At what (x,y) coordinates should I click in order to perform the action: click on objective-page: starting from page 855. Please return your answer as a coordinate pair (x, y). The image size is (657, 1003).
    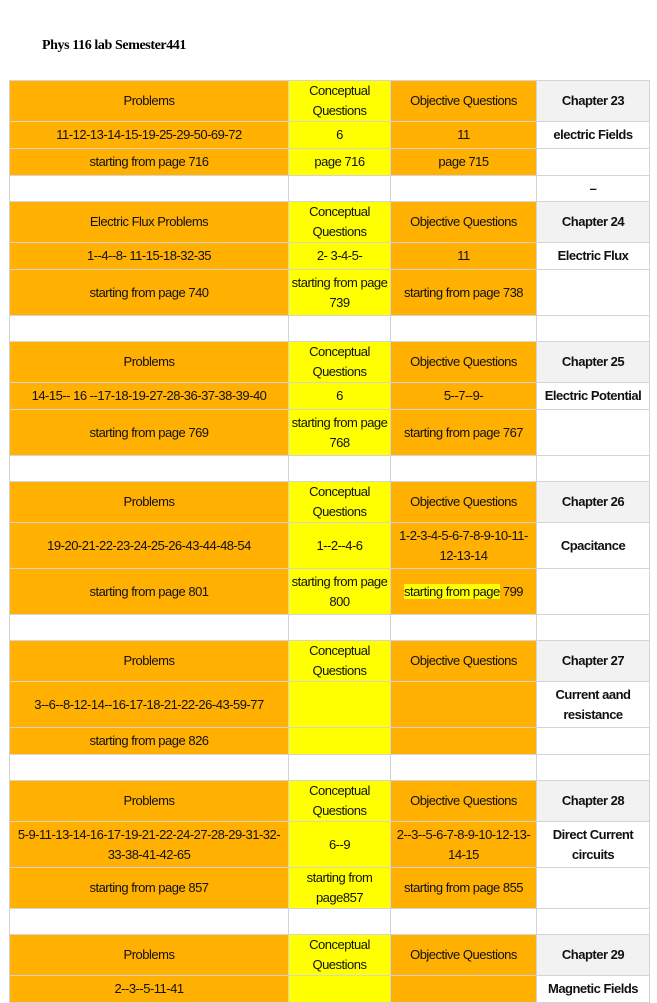
    Looking at the image, I should click on (463, 888).